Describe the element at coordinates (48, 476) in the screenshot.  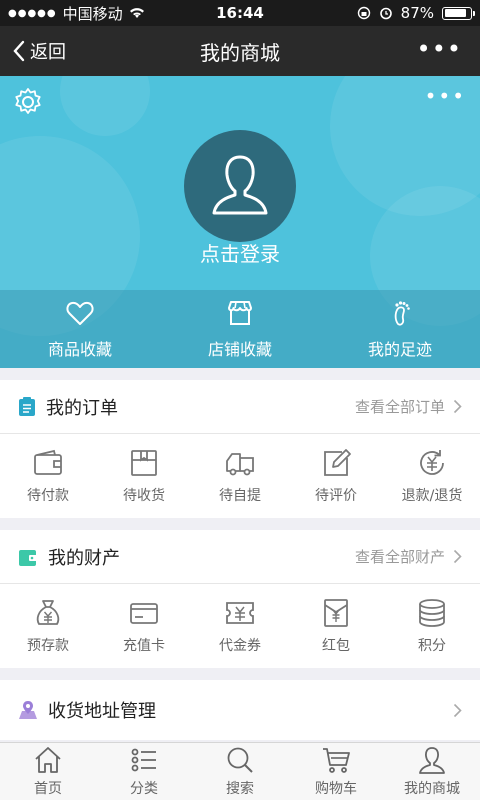
I see `pending-payment-button: 待付款` at that location.